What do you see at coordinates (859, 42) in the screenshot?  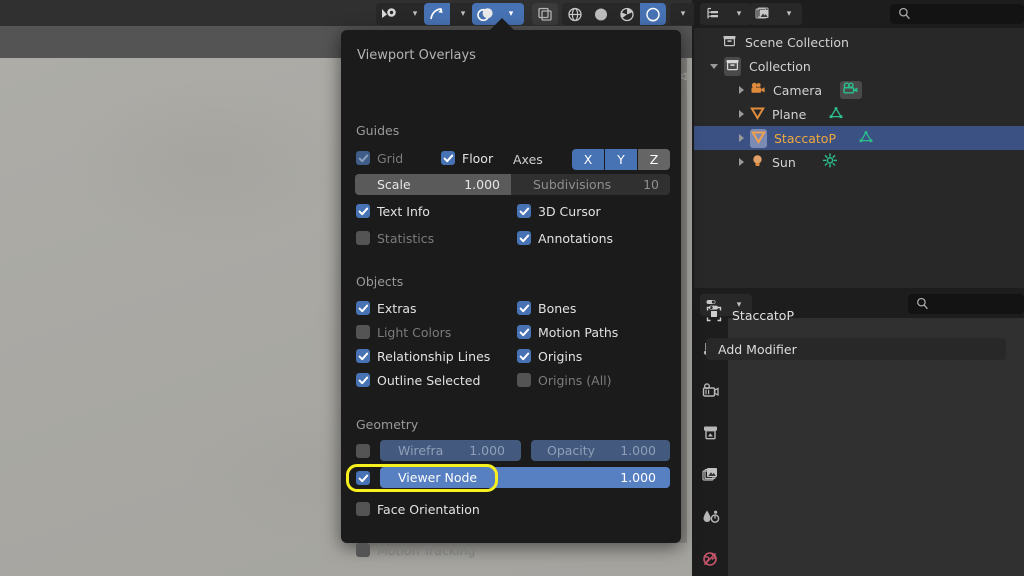 I see `outliner-row-scene-collection: Scene Collection` at bounding box center [859, 42].